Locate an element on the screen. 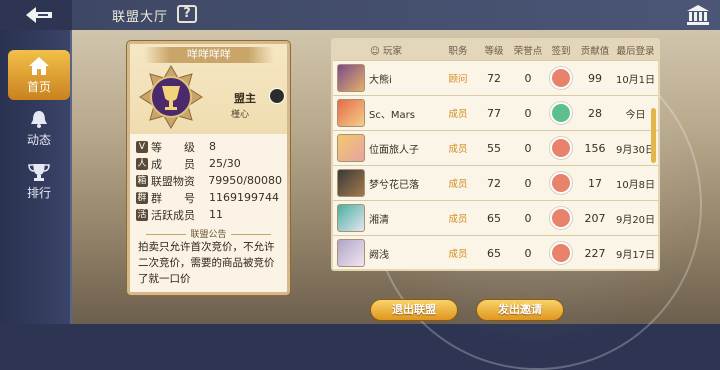 The image size is (720, 370). sidebar-item-label: 首页 is located at coordinates (38, 86).